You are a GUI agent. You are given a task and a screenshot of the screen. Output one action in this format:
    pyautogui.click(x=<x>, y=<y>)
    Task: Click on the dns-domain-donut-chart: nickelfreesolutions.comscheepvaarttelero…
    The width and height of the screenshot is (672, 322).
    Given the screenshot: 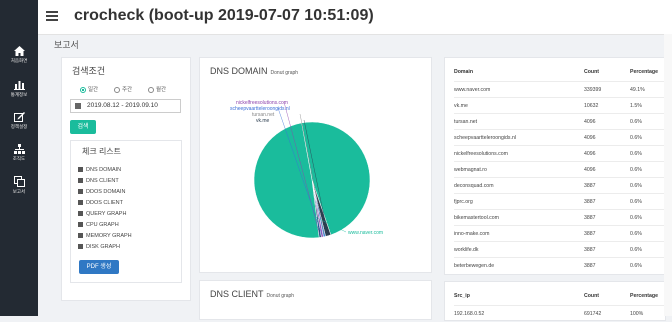 What is the action you would take?
    pyautogui.click(x=306, y=169)
    